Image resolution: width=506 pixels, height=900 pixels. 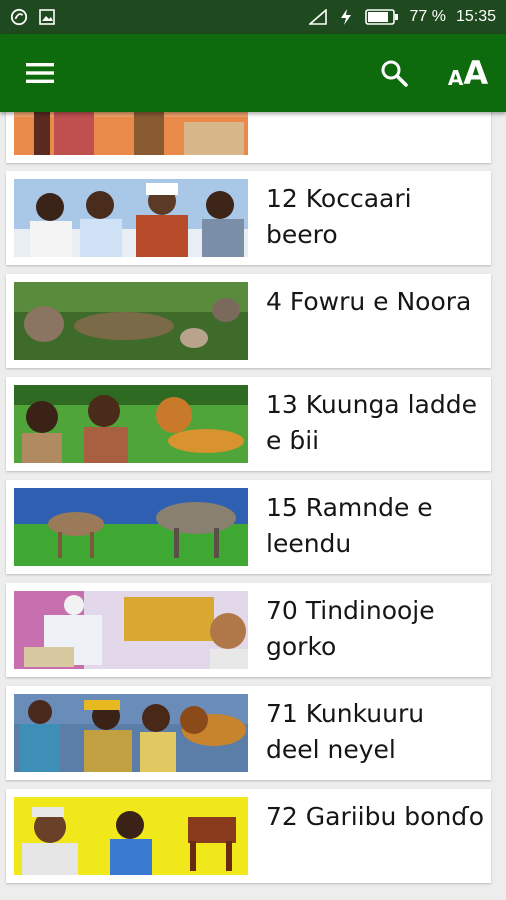 I want to click on list-item, so click(x=248, y=137).